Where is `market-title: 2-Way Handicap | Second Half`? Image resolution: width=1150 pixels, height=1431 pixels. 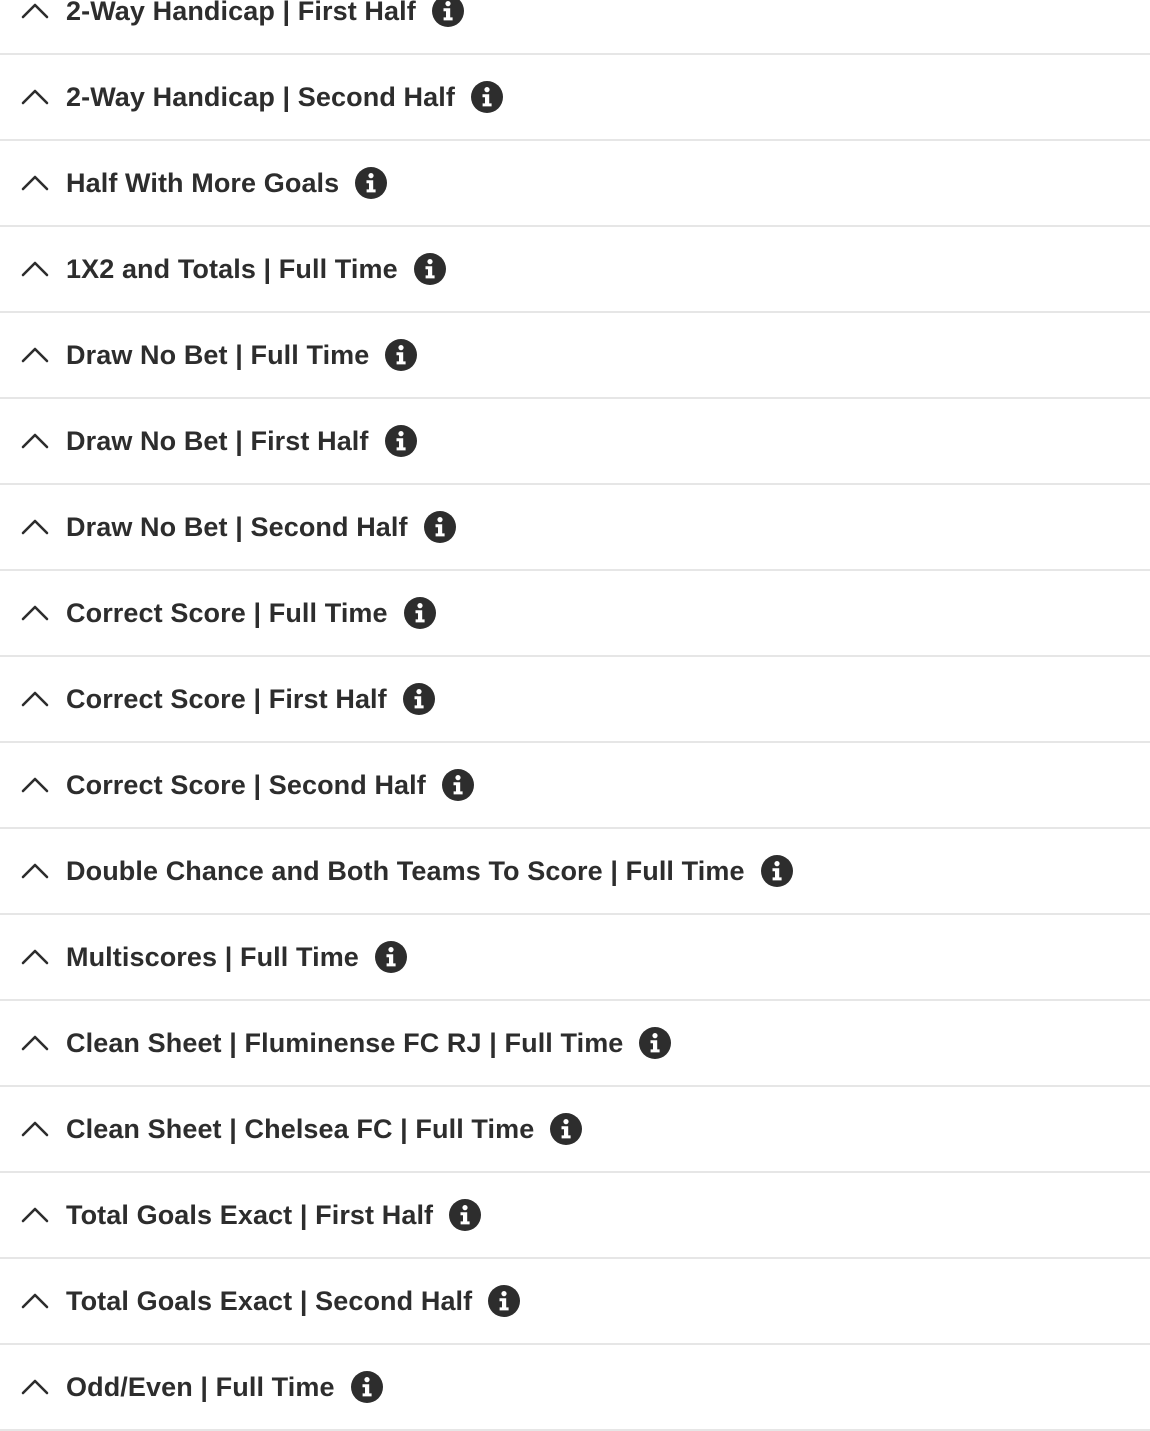 market-title: 2-Way Handicap | Second Half is located at coordinates (260, 96).